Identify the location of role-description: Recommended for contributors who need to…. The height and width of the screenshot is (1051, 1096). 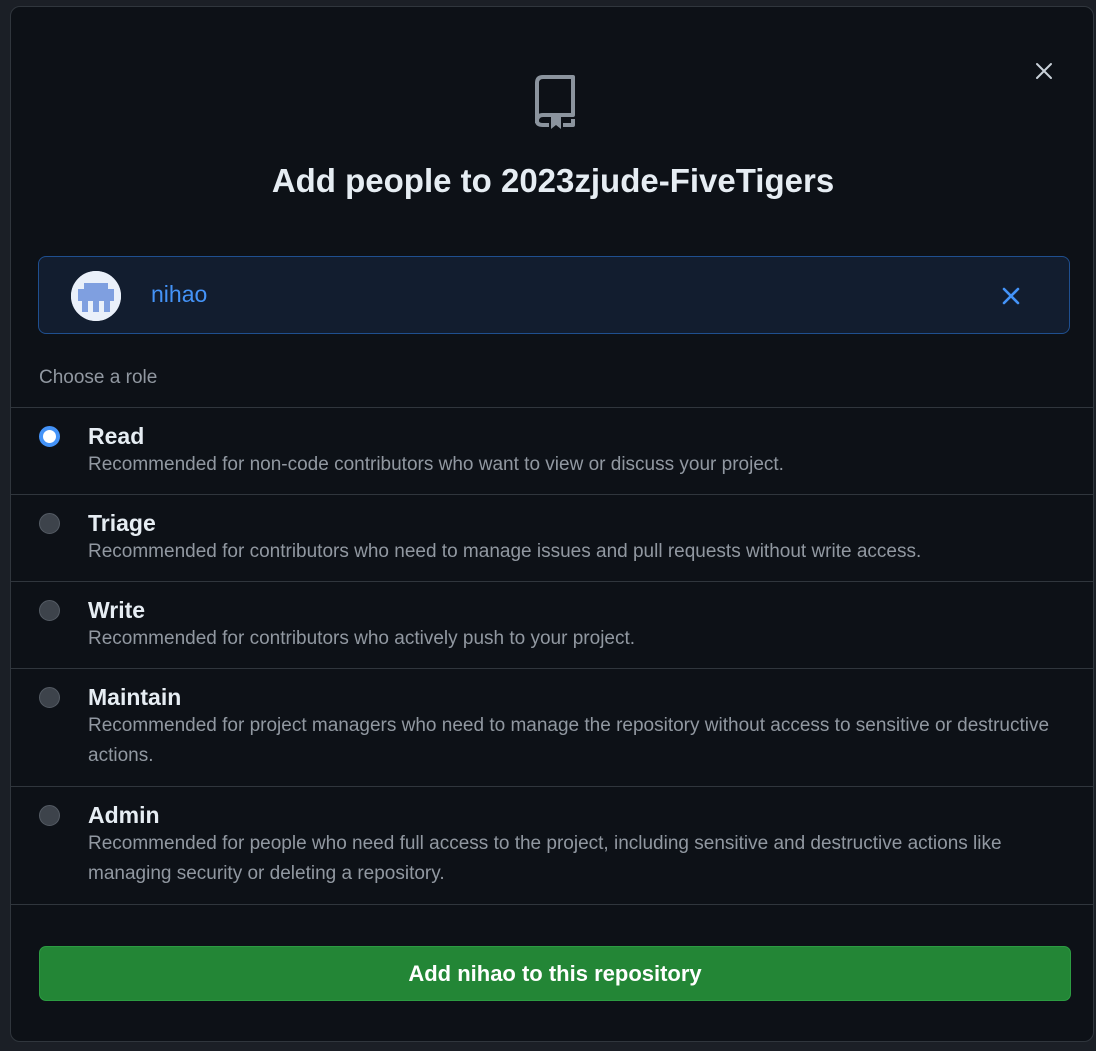
(505, 551).